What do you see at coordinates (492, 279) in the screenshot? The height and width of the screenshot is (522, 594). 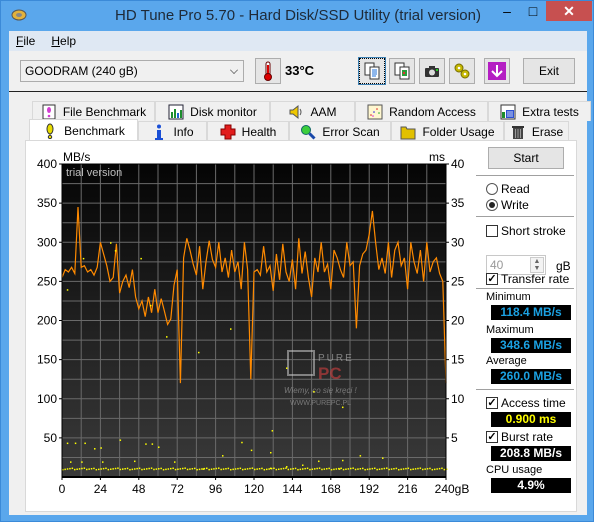 I see `check-icon: ✓` at bounding box center [492, 279].